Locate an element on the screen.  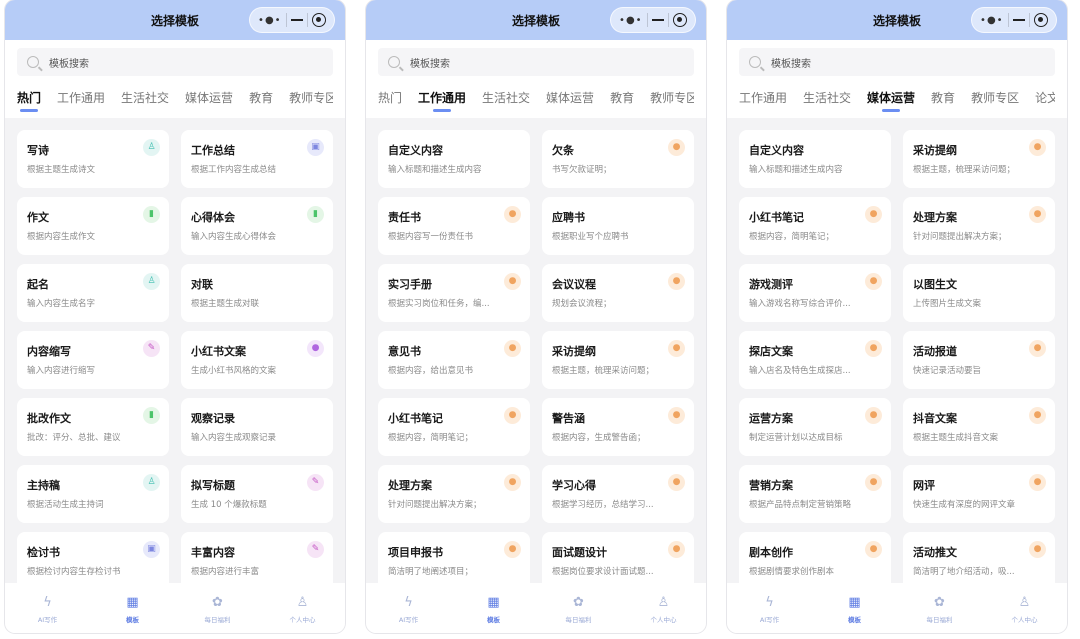
template-card: 观察记录 输入内容生成观察记录 is located at coordinates (257, 427).